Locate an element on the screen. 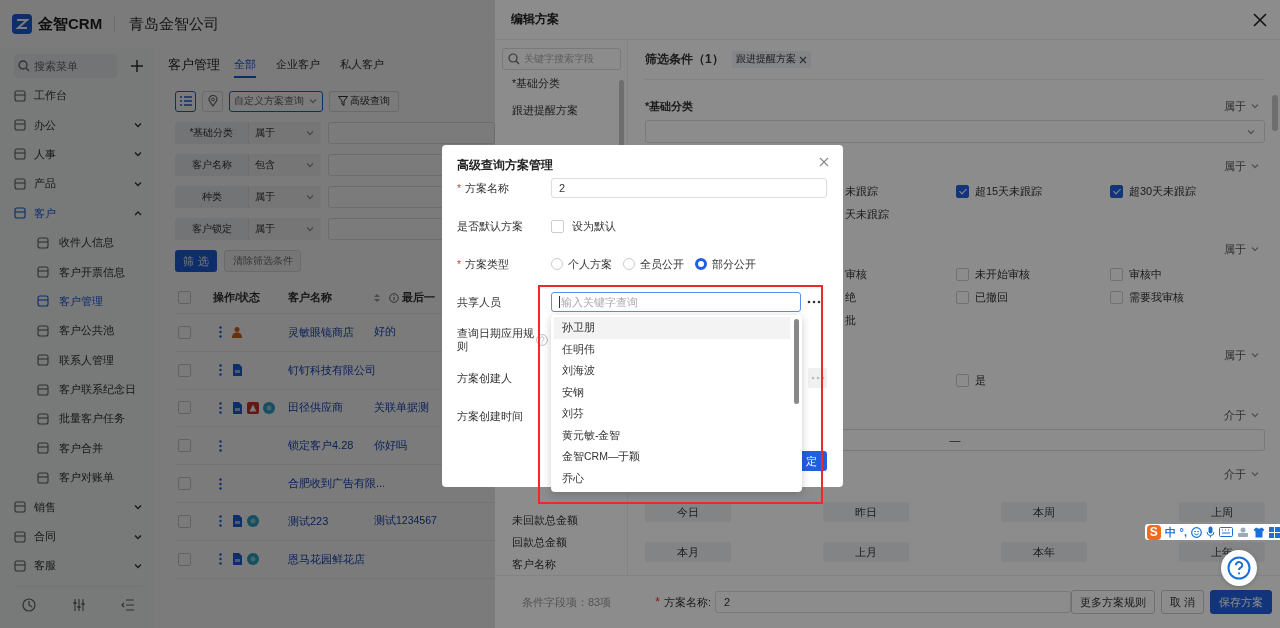 Image resolution: width=1280 pixels, height=628 pixels. filter-label: *基础分类 is located at coordinates (211, 133).